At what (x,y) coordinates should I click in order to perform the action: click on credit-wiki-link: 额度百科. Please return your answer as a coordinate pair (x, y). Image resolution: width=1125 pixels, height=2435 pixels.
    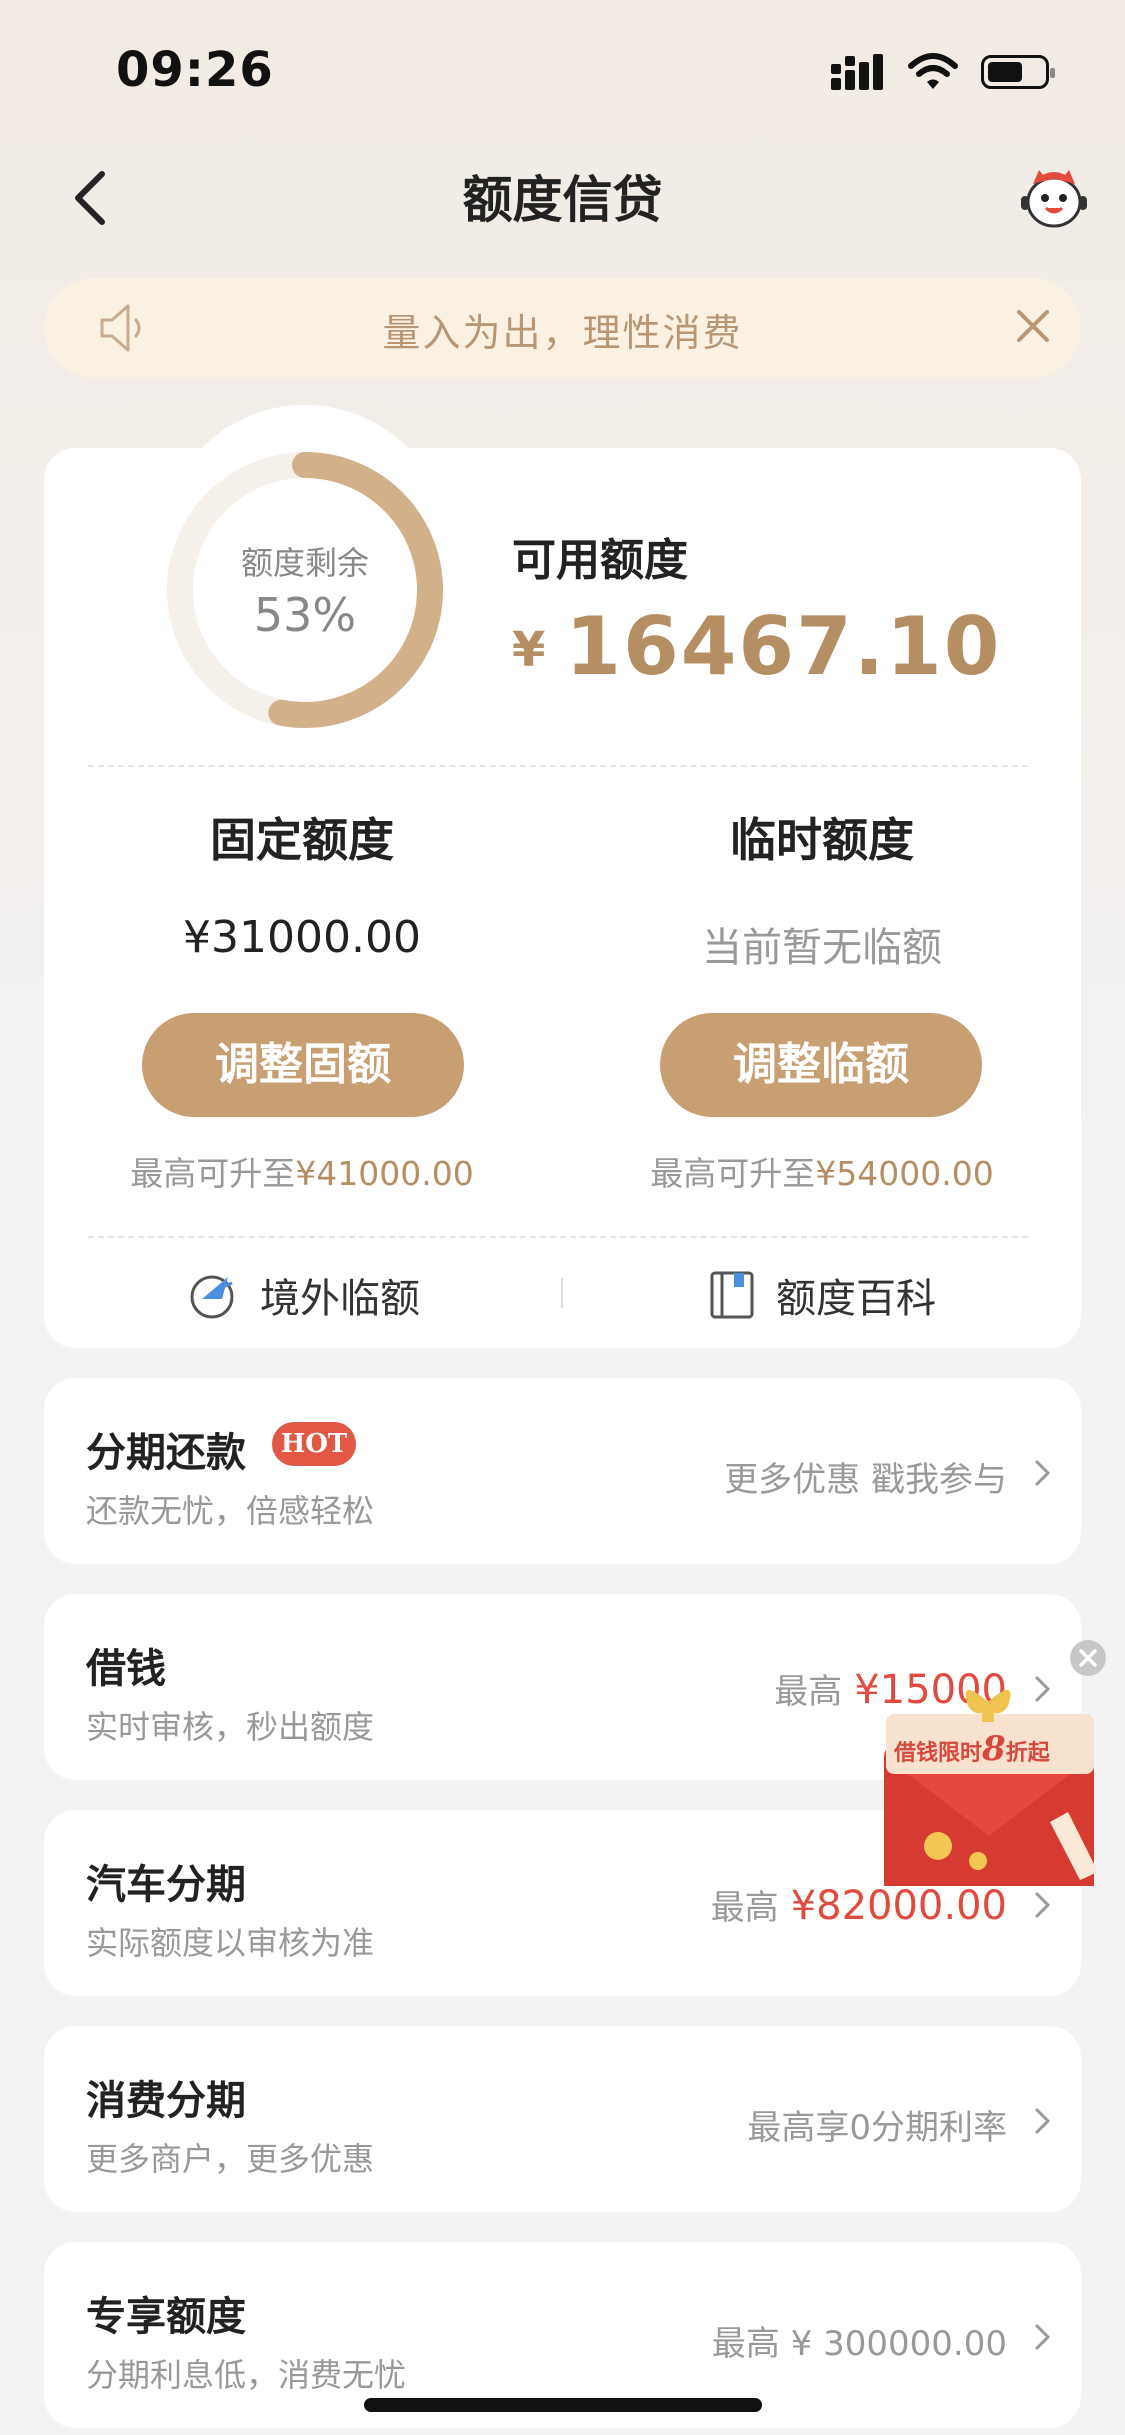
    Looking at the image, I should click on (822, 1295).